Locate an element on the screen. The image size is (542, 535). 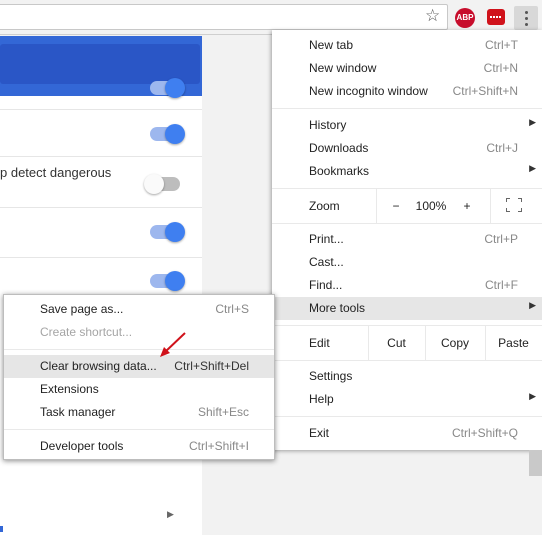
submenu-item-developer-tools: Developer tools Ctrl+Shift+I is located at coordinates (139, 446).